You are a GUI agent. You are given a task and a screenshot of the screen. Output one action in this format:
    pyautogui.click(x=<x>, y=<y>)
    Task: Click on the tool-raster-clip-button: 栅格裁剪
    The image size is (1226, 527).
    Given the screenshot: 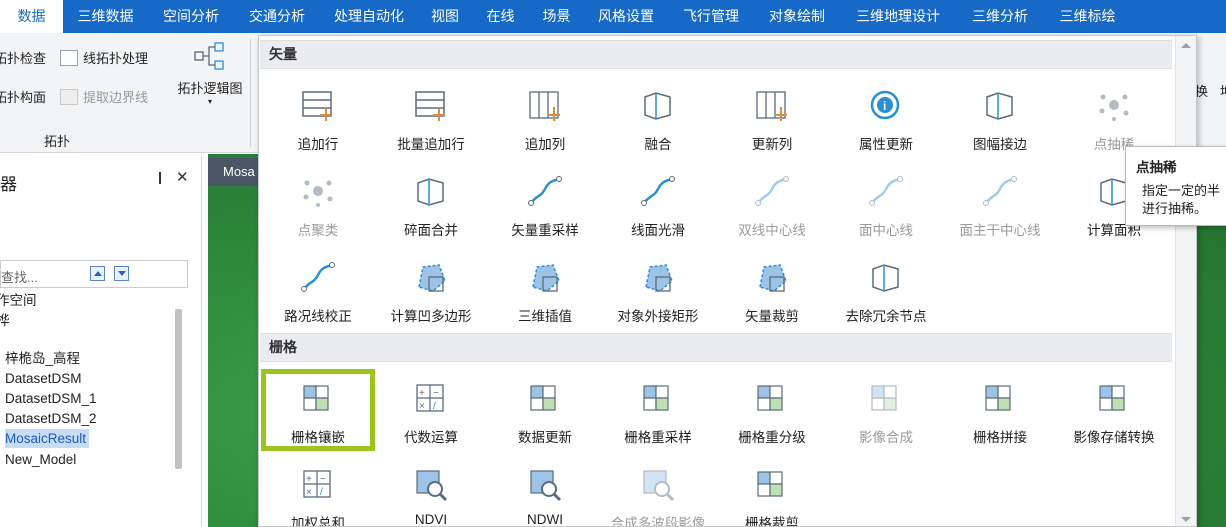 What is the action you would take?
    pyautogui.click(x=772, y=491)
    